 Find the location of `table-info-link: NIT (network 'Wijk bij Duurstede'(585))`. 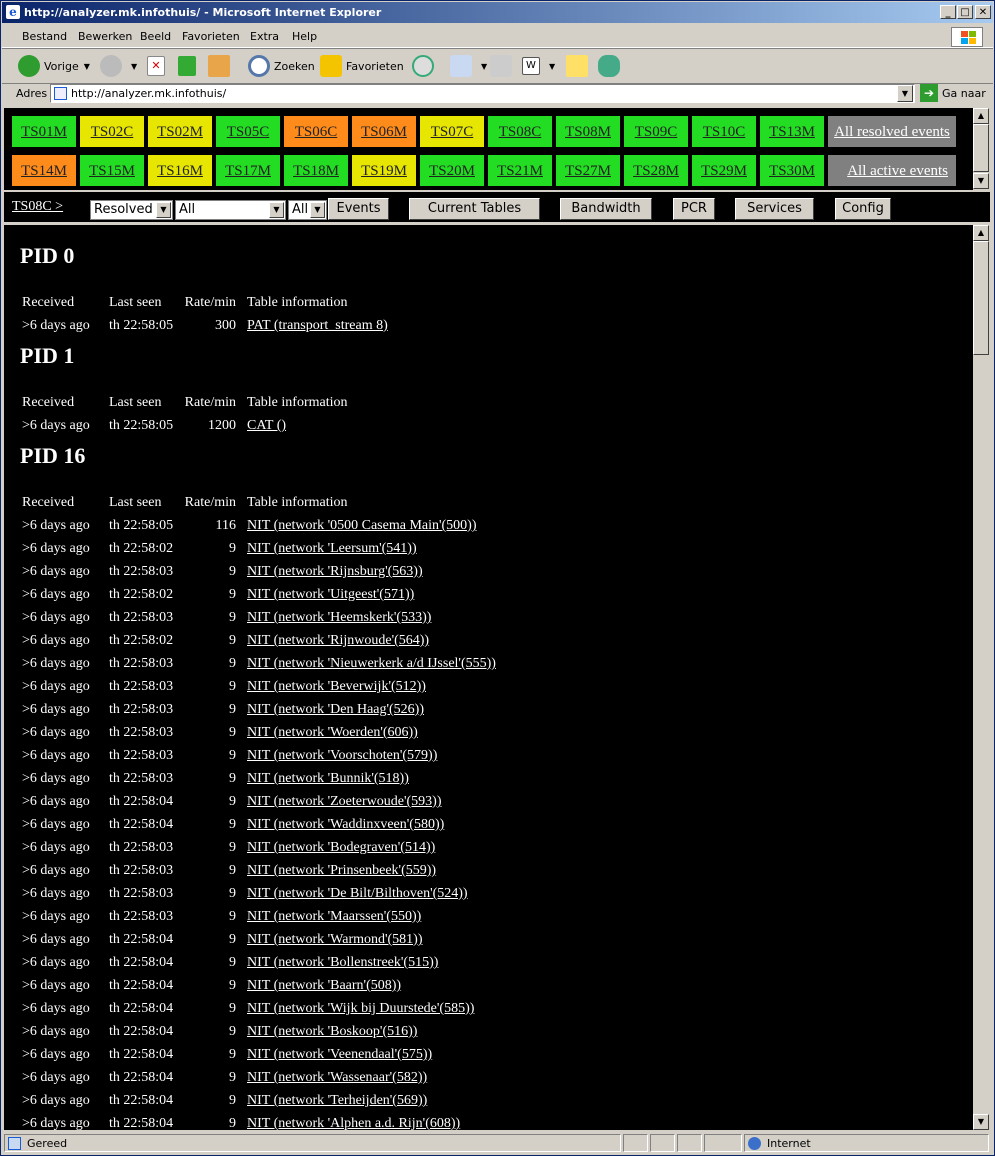

table-info-link: NIT (network 'Wijk bij Duurstede'(585)) is located at coordinates (360, 1009).